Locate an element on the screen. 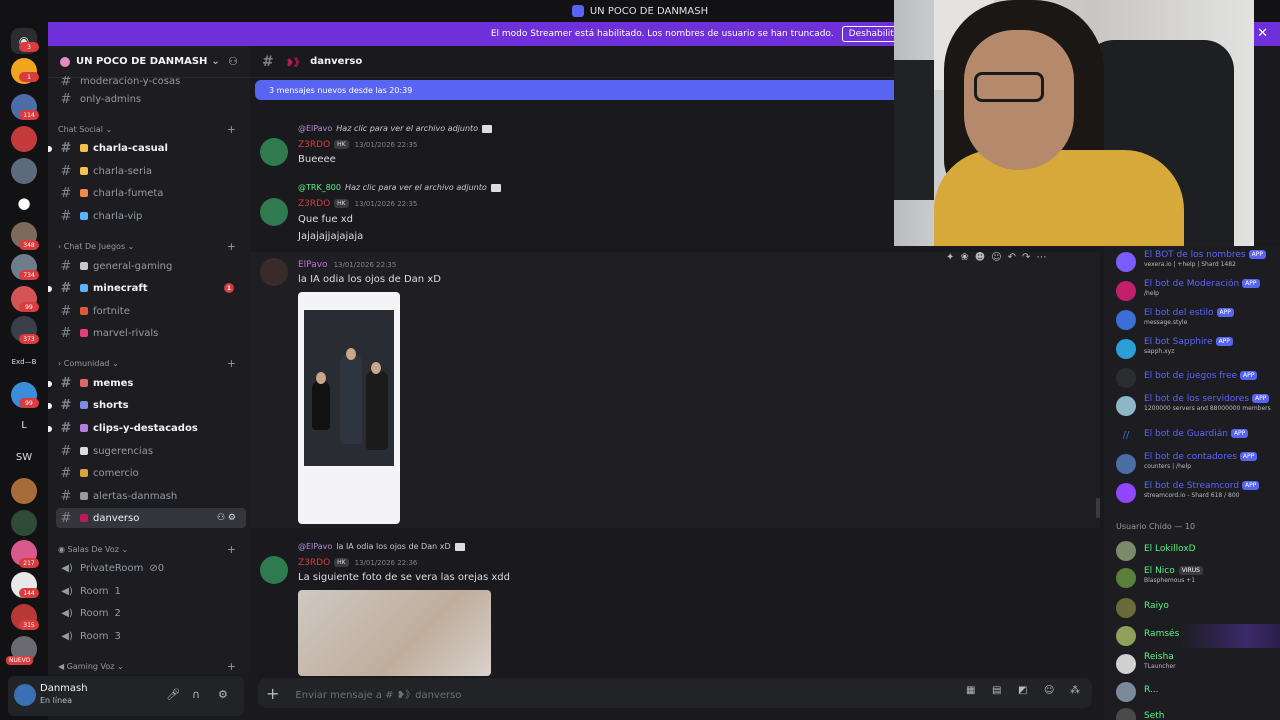 The image size is (1280, 720). channel-clips: # clips-y-destacados is located at coordinates (151, 428).